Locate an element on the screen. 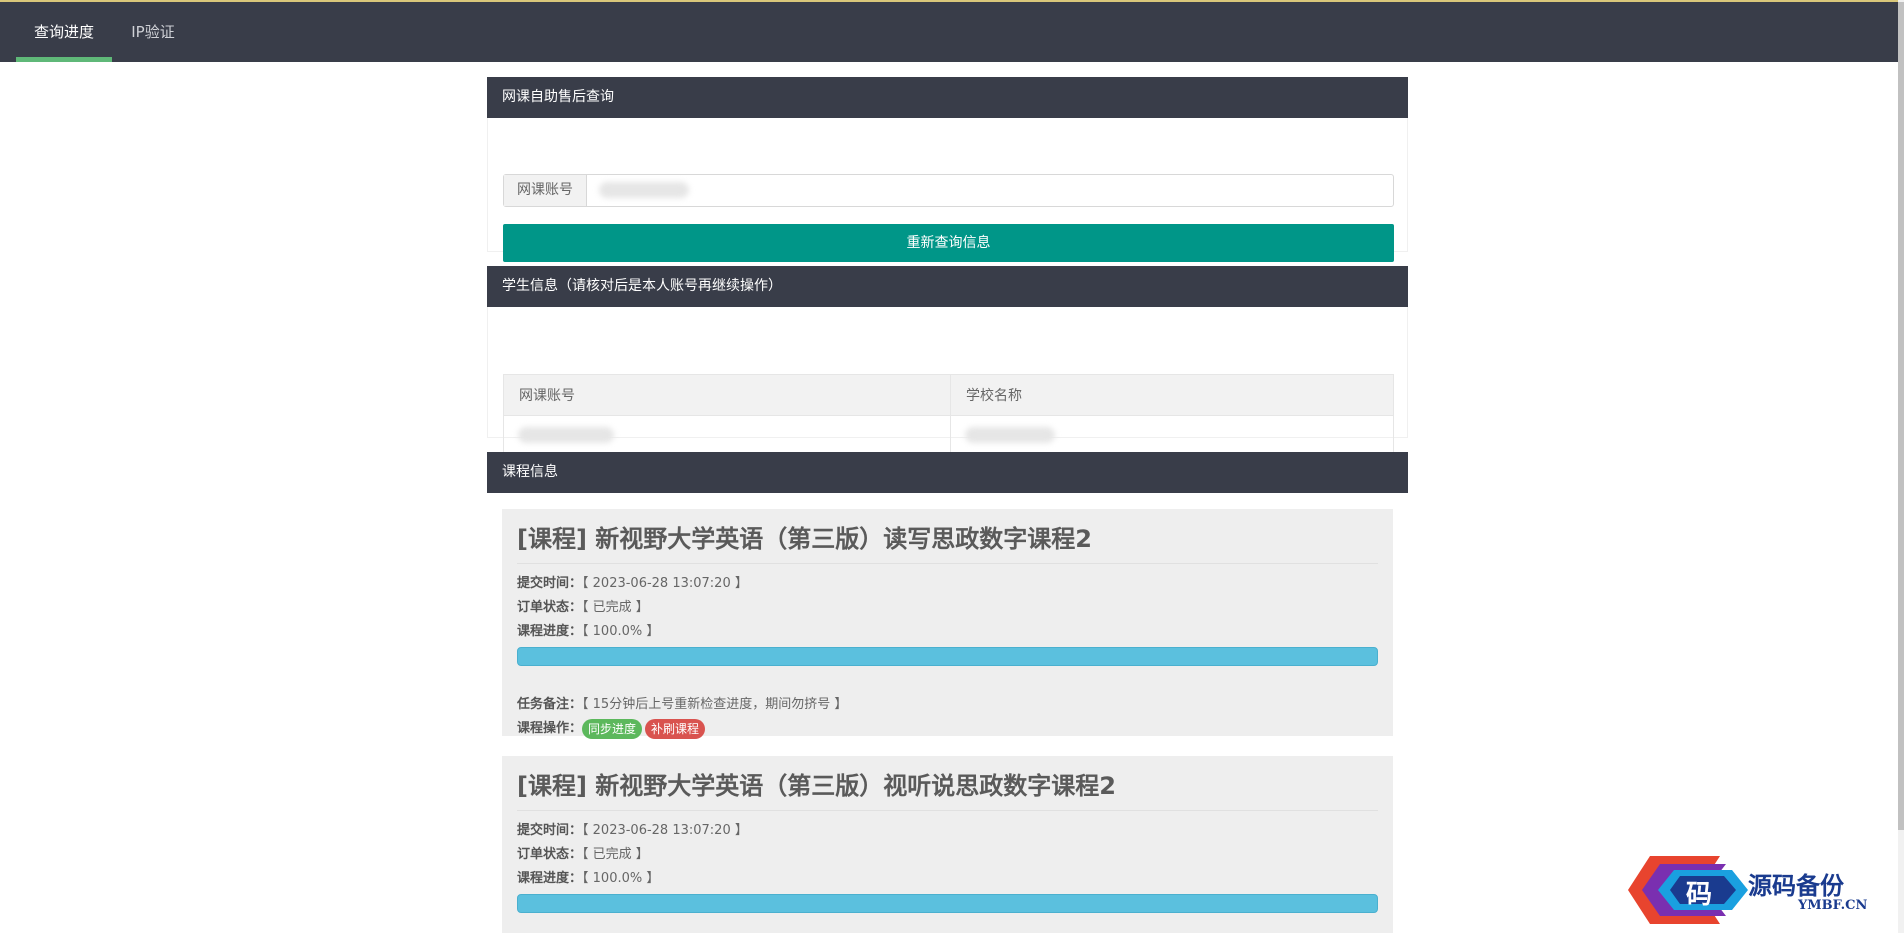  search-panel: 网课自助售后查询 网课账号 重新查询信息 is located at coordinates (947, 169).